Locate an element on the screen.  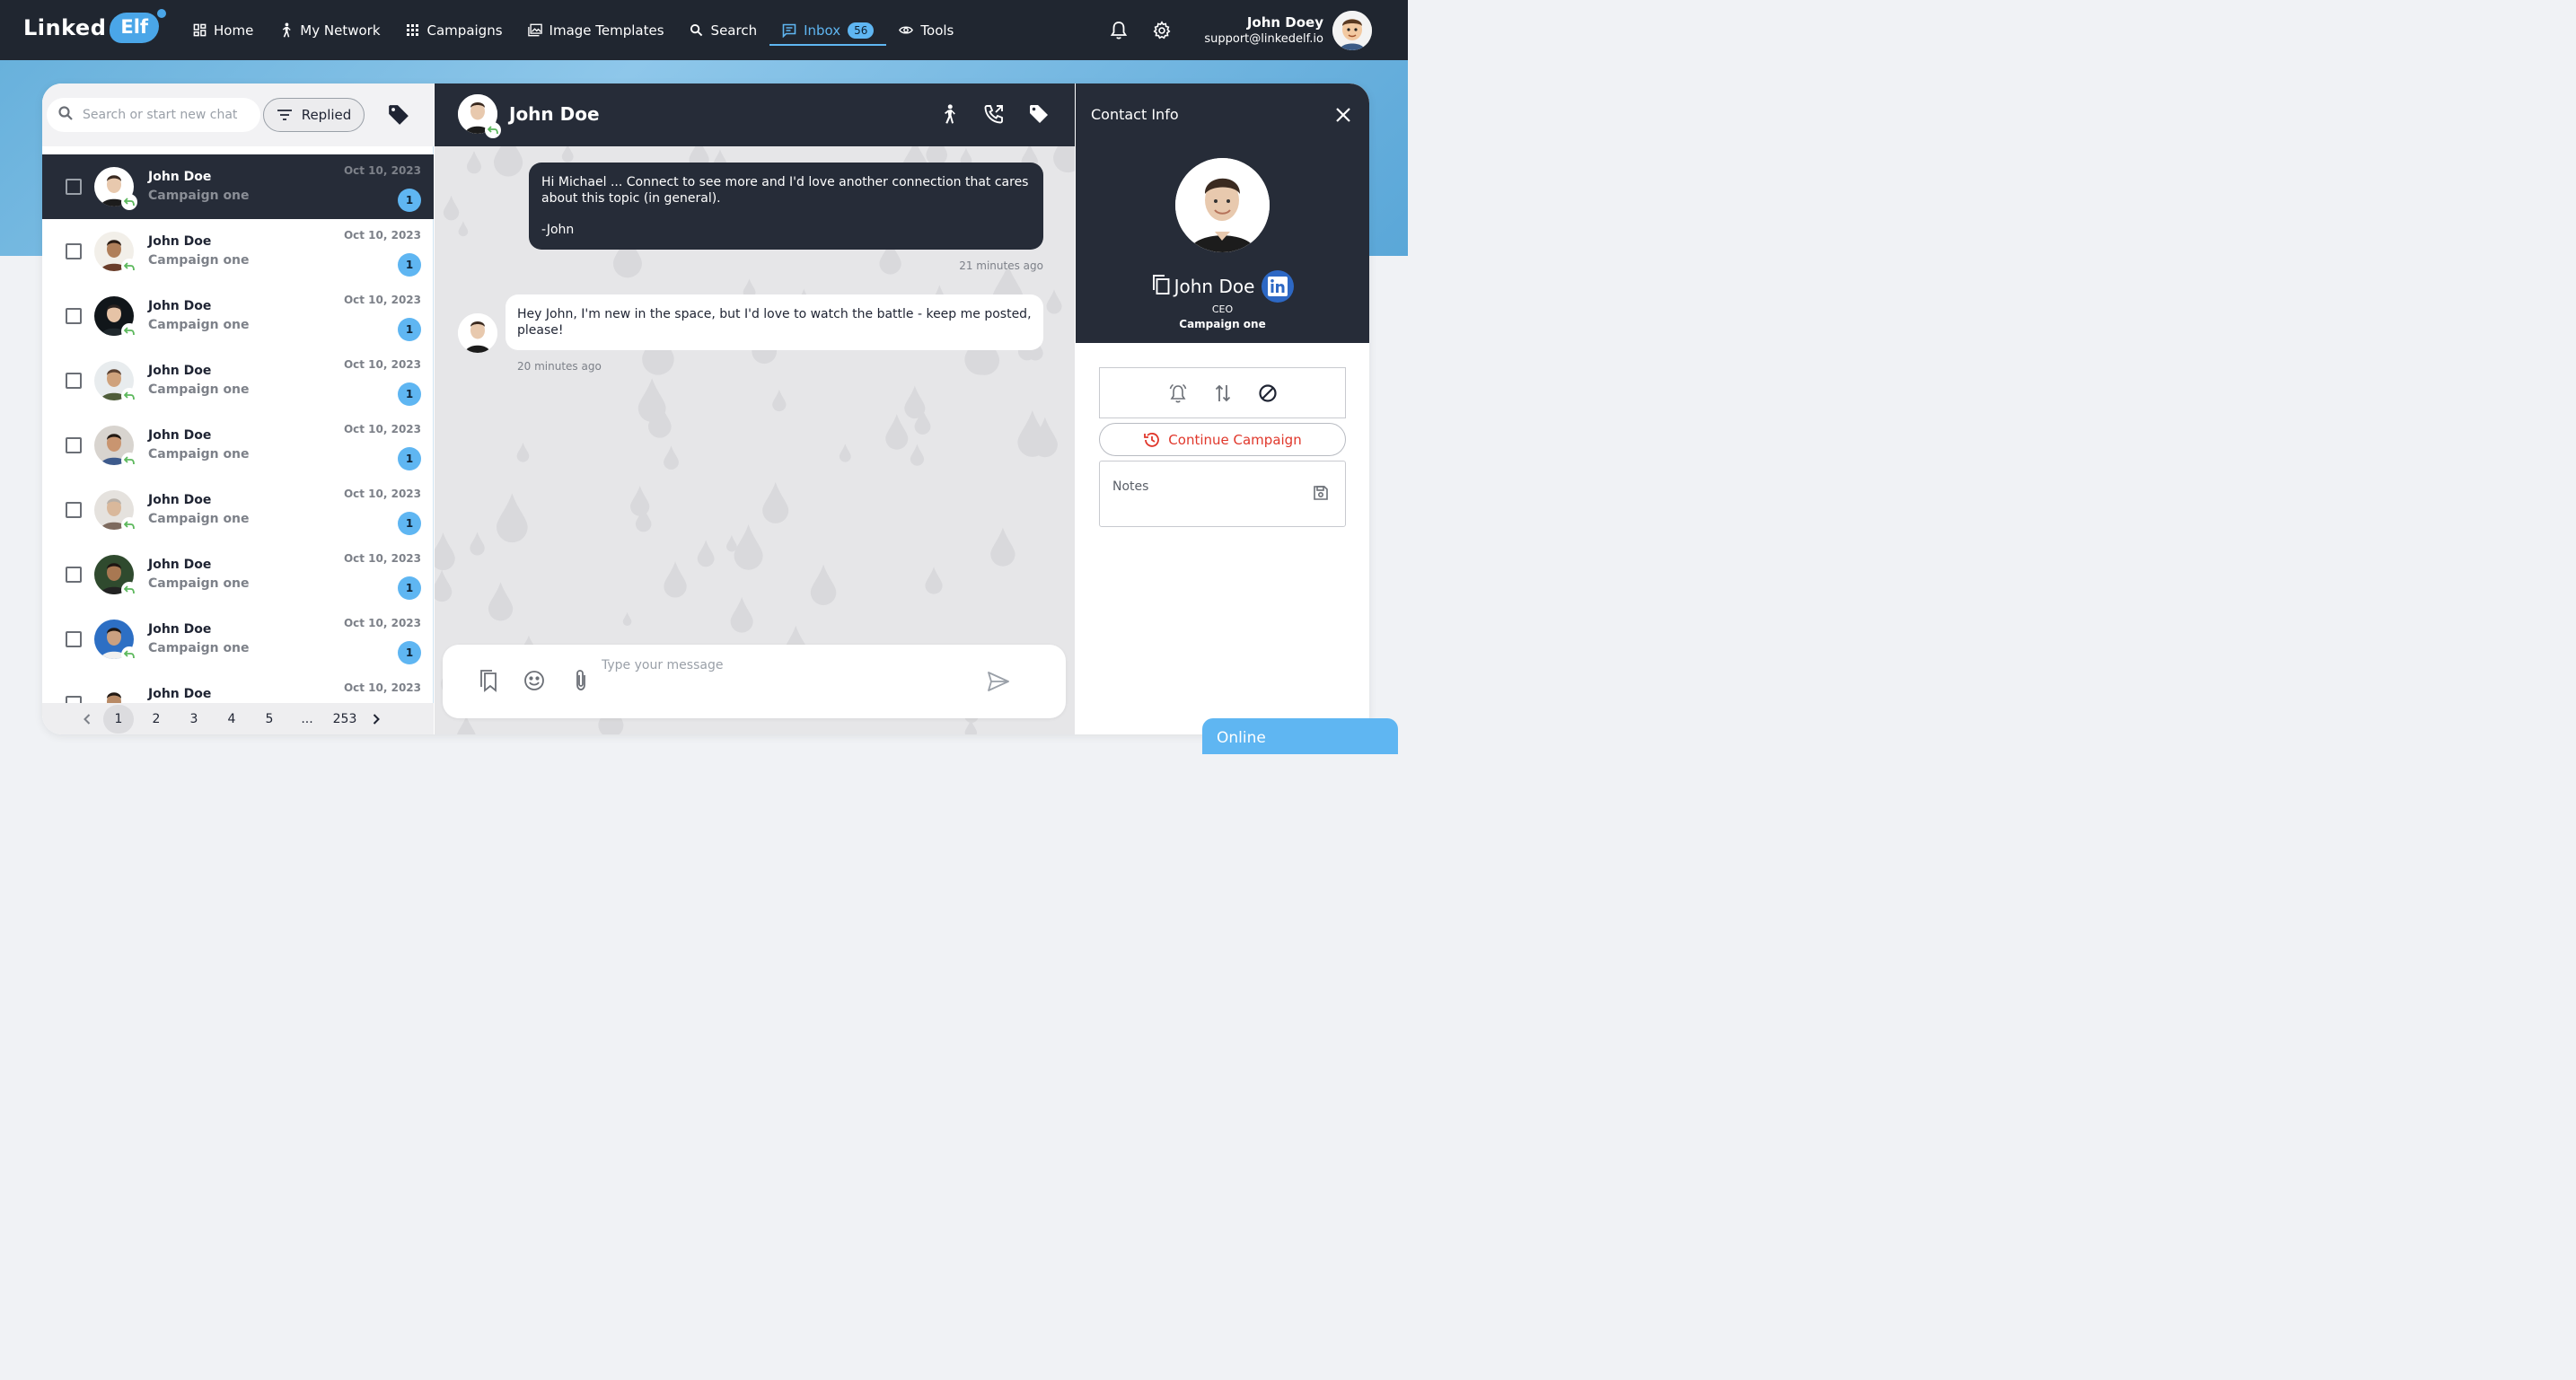
nav-campaigns-label: Campaigns is located at coordinates (465, 30).